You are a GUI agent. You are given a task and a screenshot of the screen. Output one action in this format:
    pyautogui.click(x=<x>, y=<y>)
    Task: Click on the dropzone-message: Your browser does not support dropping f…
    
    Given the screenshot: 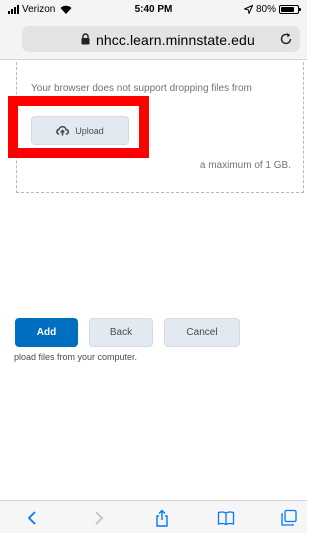 What is the action you would take?
    pyautogui.click(x=141, y=88)
    